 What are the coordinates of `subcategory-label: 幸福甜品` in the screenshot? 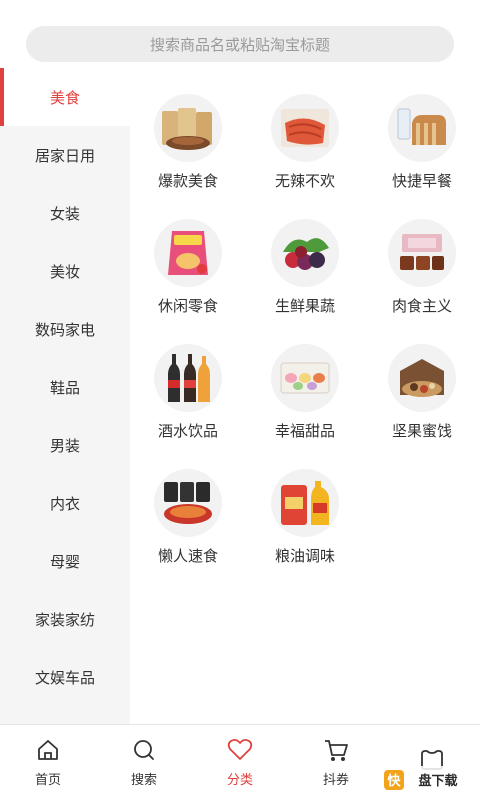 It's located at (304, 431).